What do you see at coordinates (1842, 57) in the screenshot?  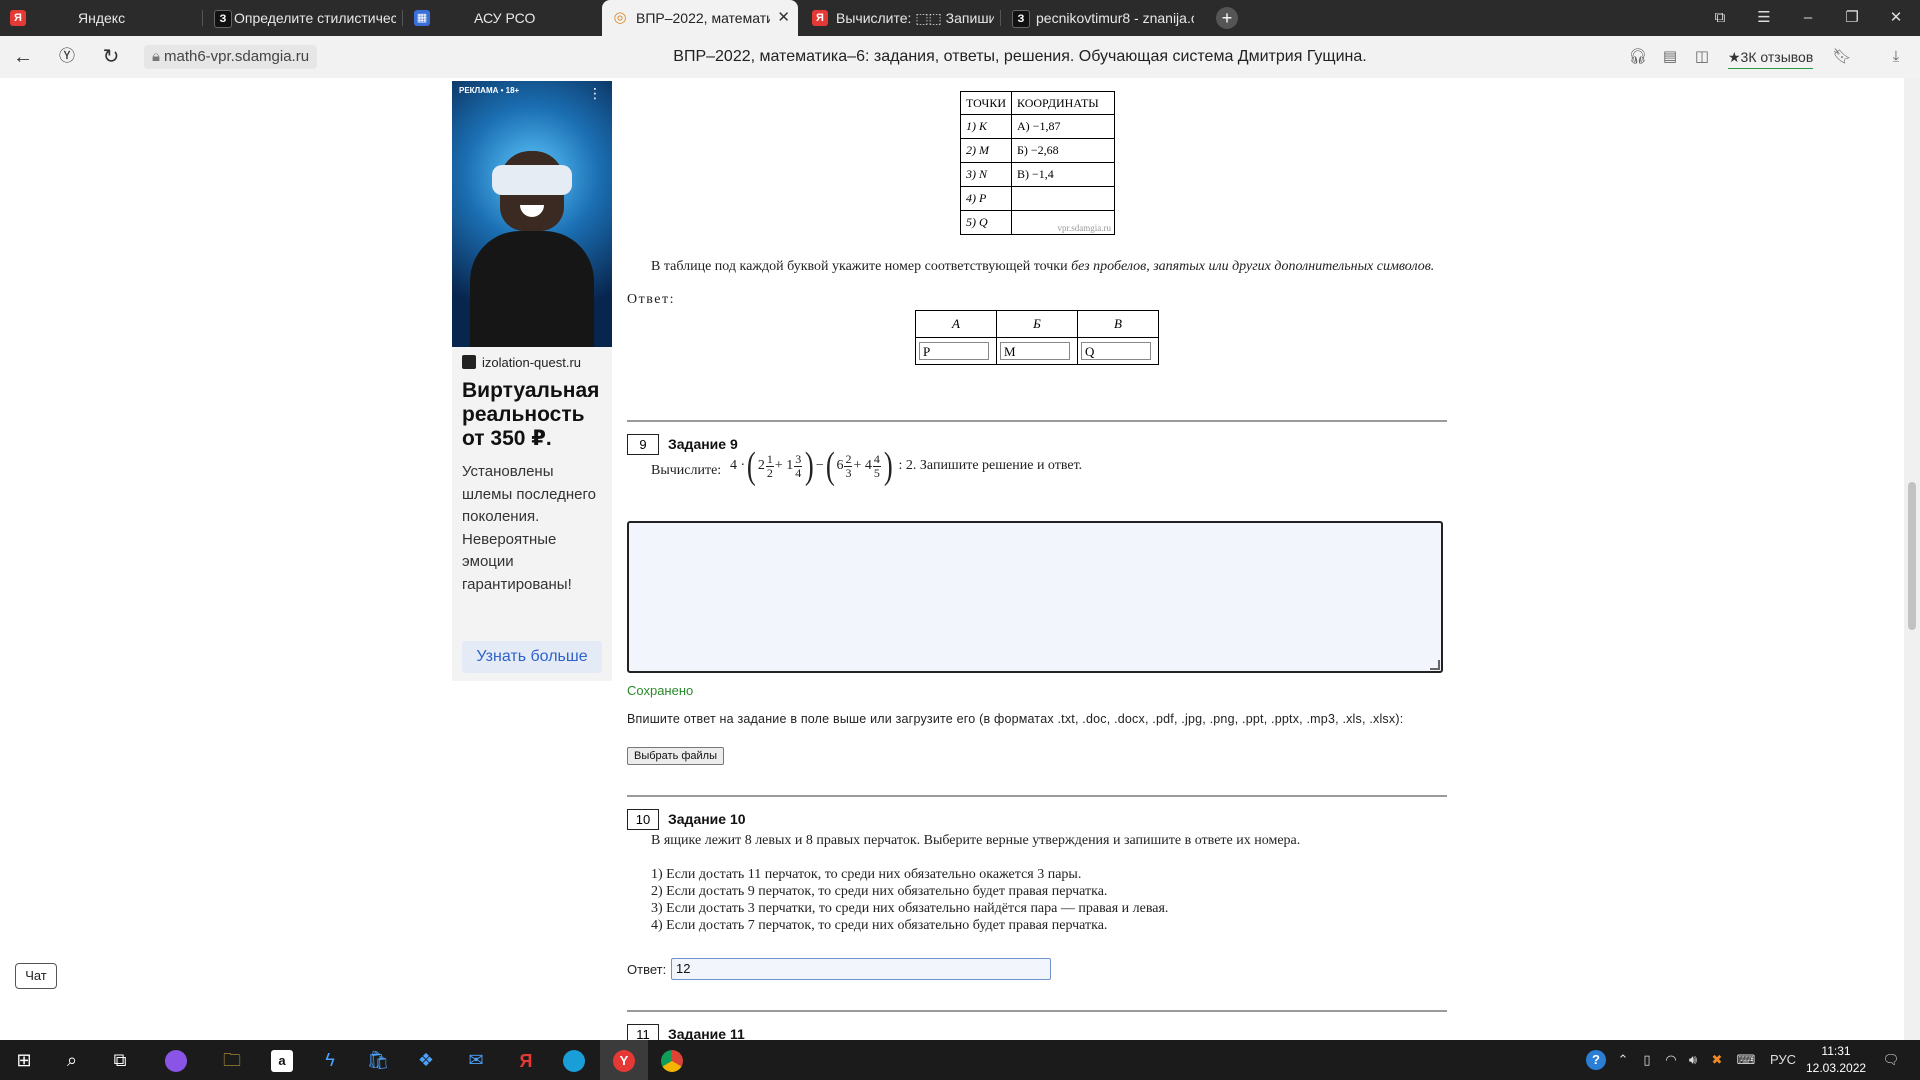 I see `bookmark-icon: 🔖︎` at bounding box center [1842, 57].